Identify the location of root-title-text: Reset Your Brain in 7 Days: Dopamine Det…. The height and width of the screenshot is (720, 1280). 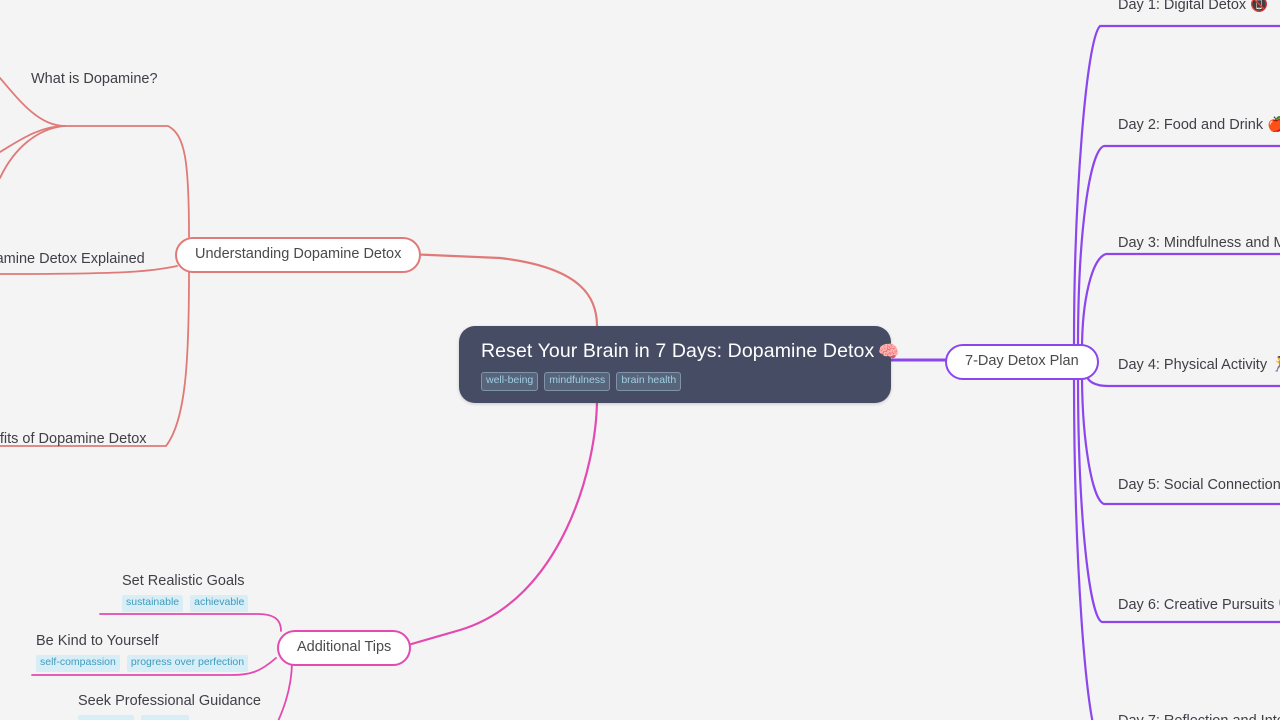
(678, 351).